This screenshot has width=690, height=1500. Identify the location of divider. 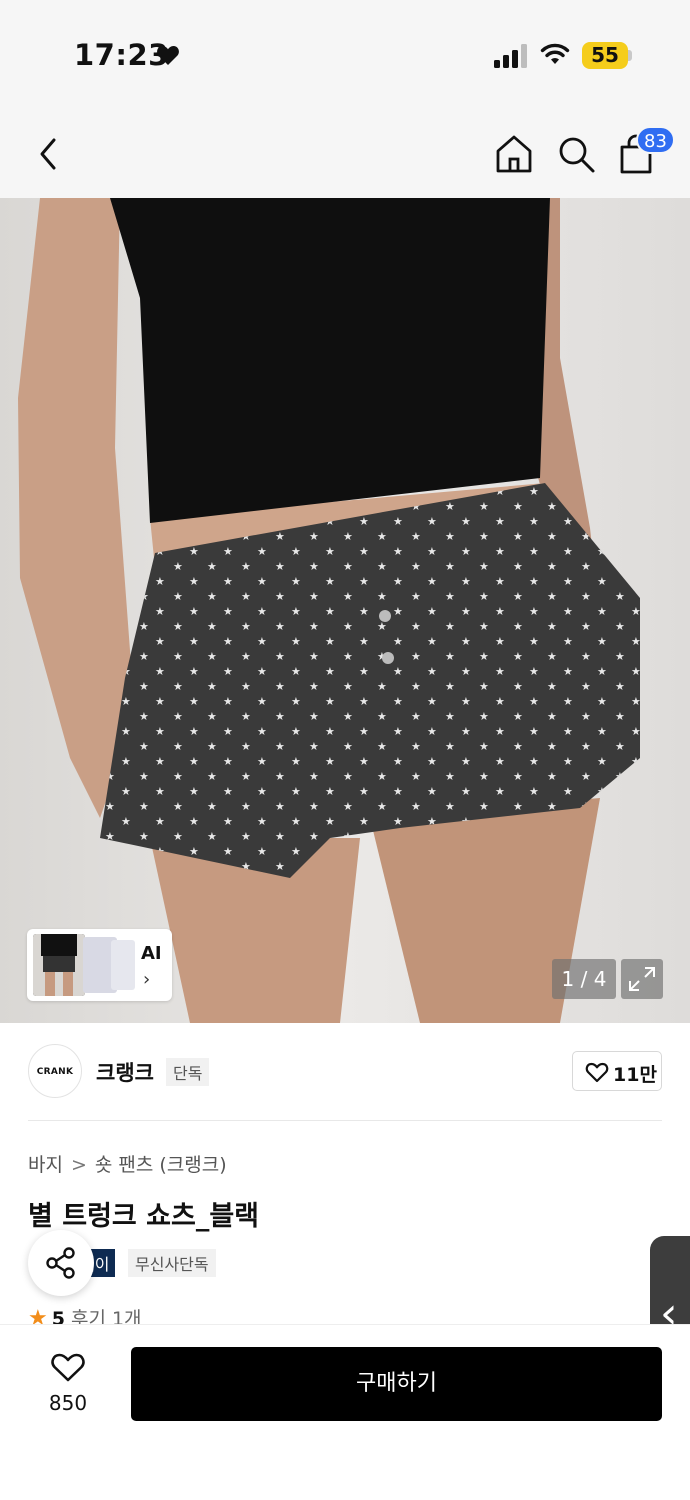
(345, 1120).